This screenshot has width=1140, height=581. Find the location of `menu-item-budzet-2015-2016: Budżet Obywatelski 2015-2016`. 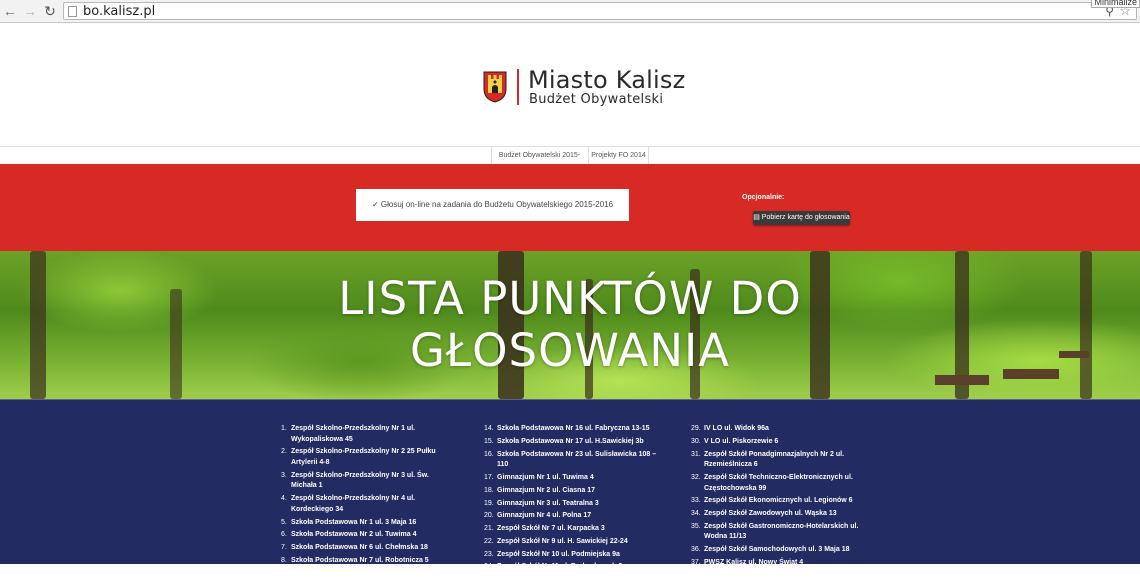

menu-item-budzet-2015-2016: Budżet Obywatelski 2015-2016 is located at coordinates (539, 161).